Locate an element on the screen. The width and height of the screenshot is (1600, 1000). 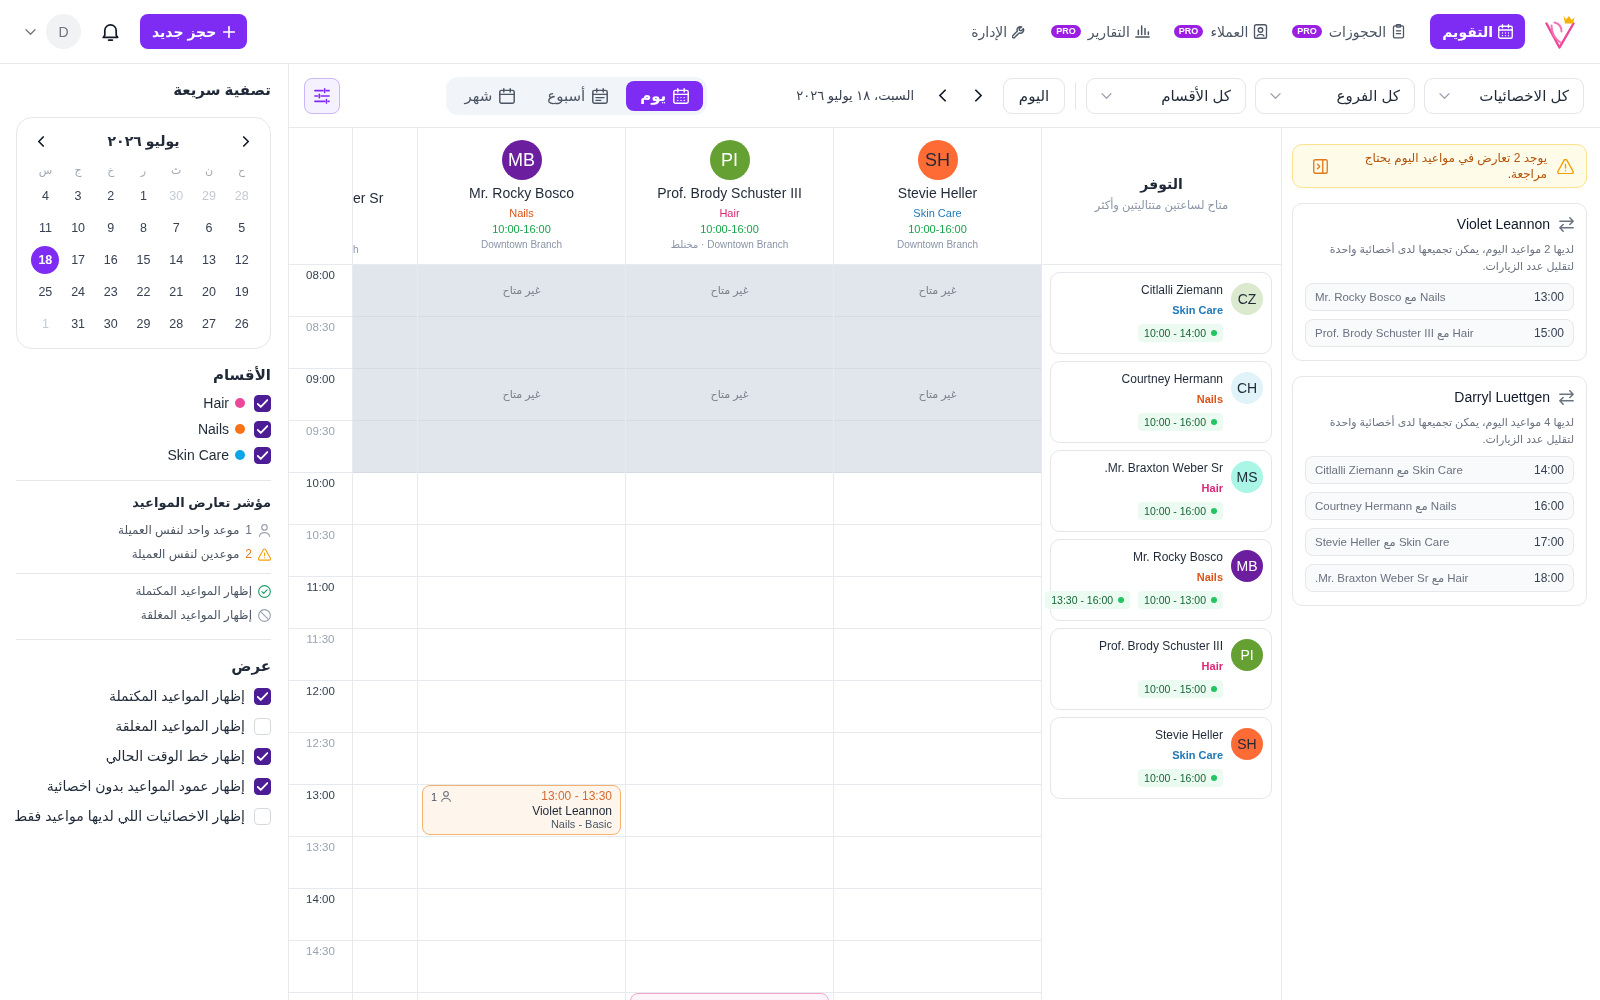
calendar-day: 16 is located at coordinates (110, 260).